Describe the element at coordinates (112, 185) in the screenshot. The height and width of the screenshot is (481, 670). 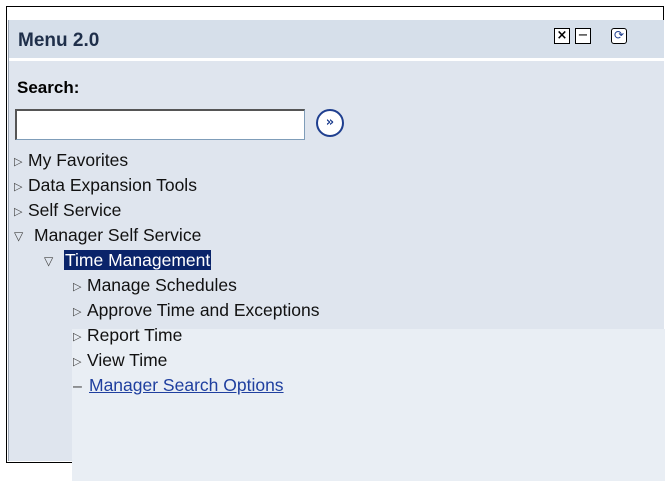
I see `menu-item-label: Data Expansion Tools` at that location.